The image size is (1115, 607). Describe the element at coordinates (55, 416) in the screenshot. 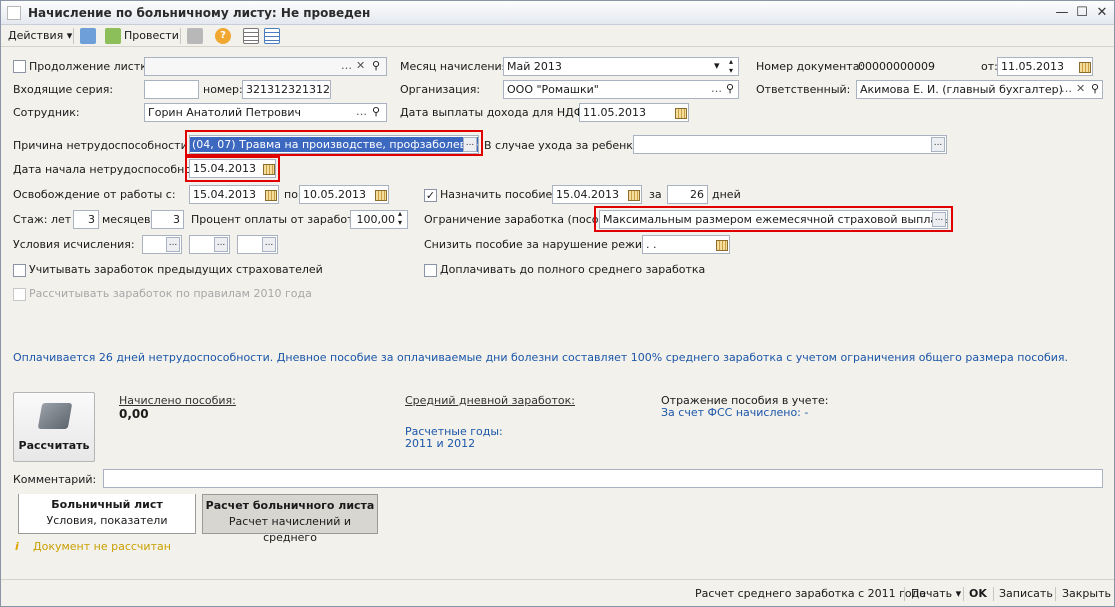

I see `calculator-icon` at that location.